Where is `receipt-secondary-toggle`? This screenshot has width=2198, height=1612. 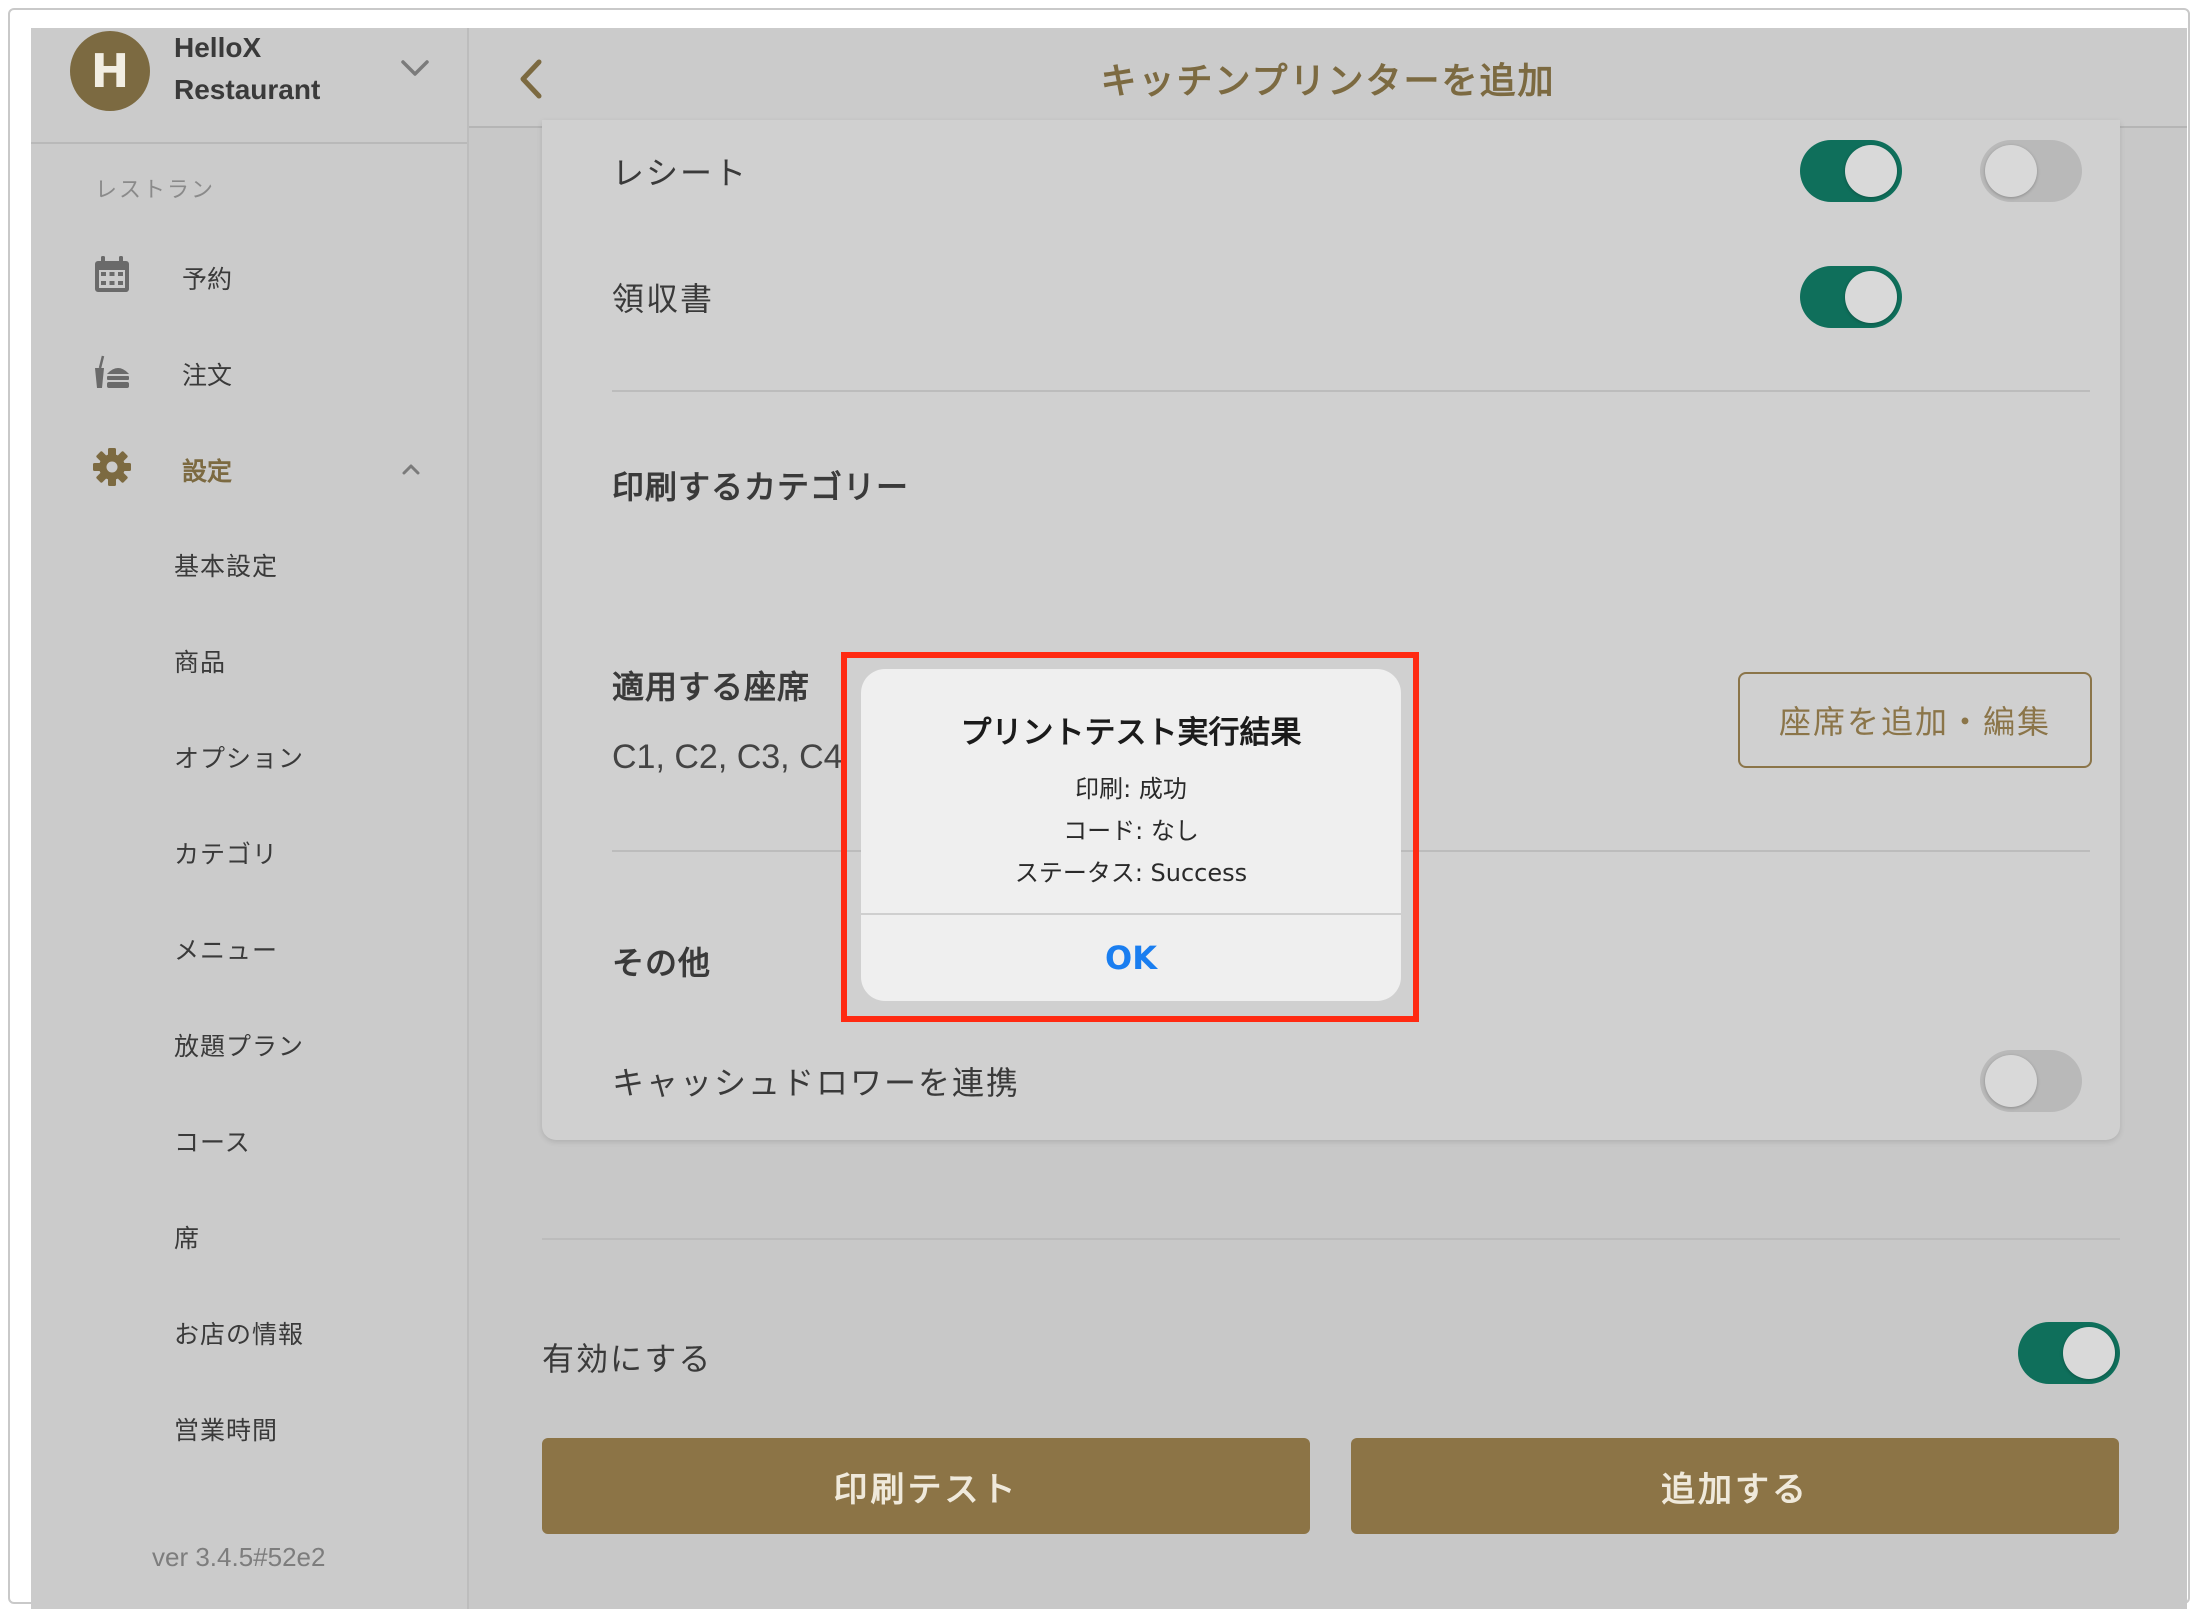 receipt-secondary-toggle is located at coordinates (2031, 171).